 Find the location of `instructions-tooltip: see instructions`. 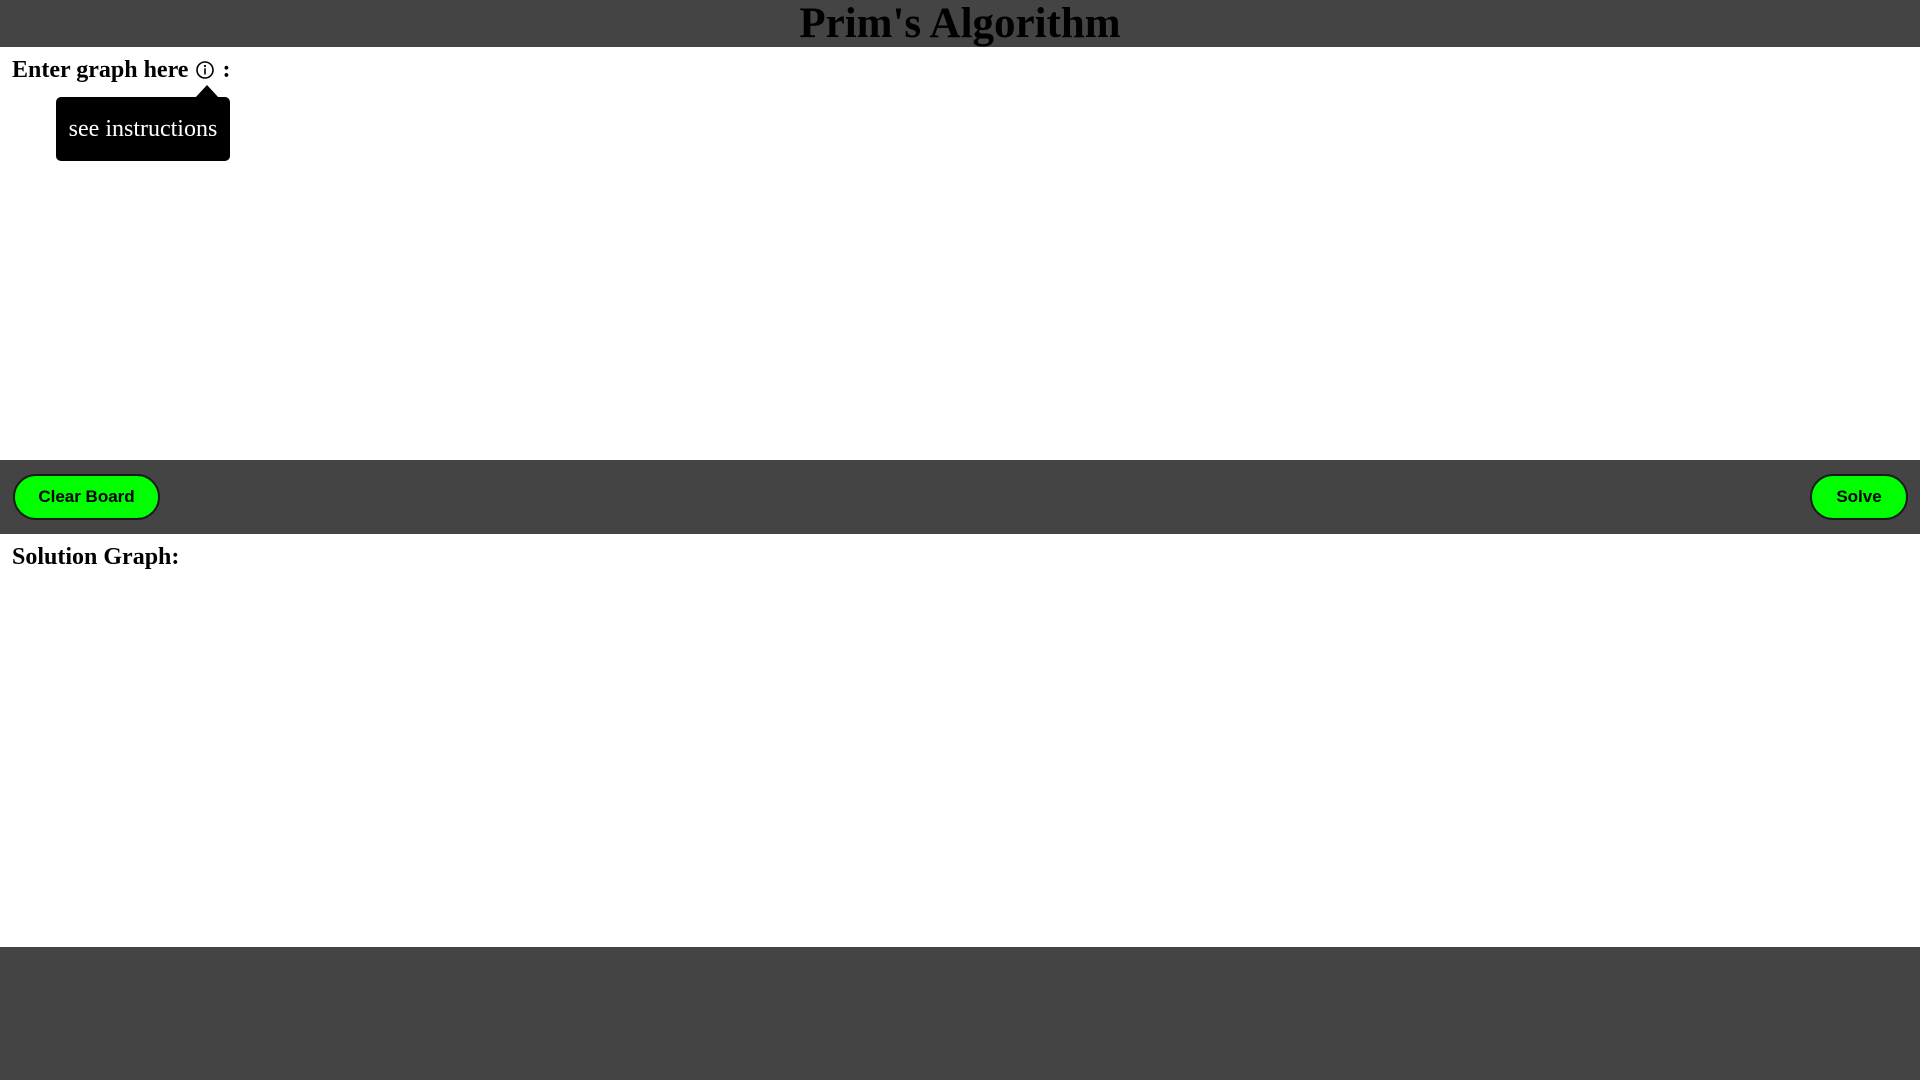

instructions-tooltip: see instructions is located at coordinates (143, 129).